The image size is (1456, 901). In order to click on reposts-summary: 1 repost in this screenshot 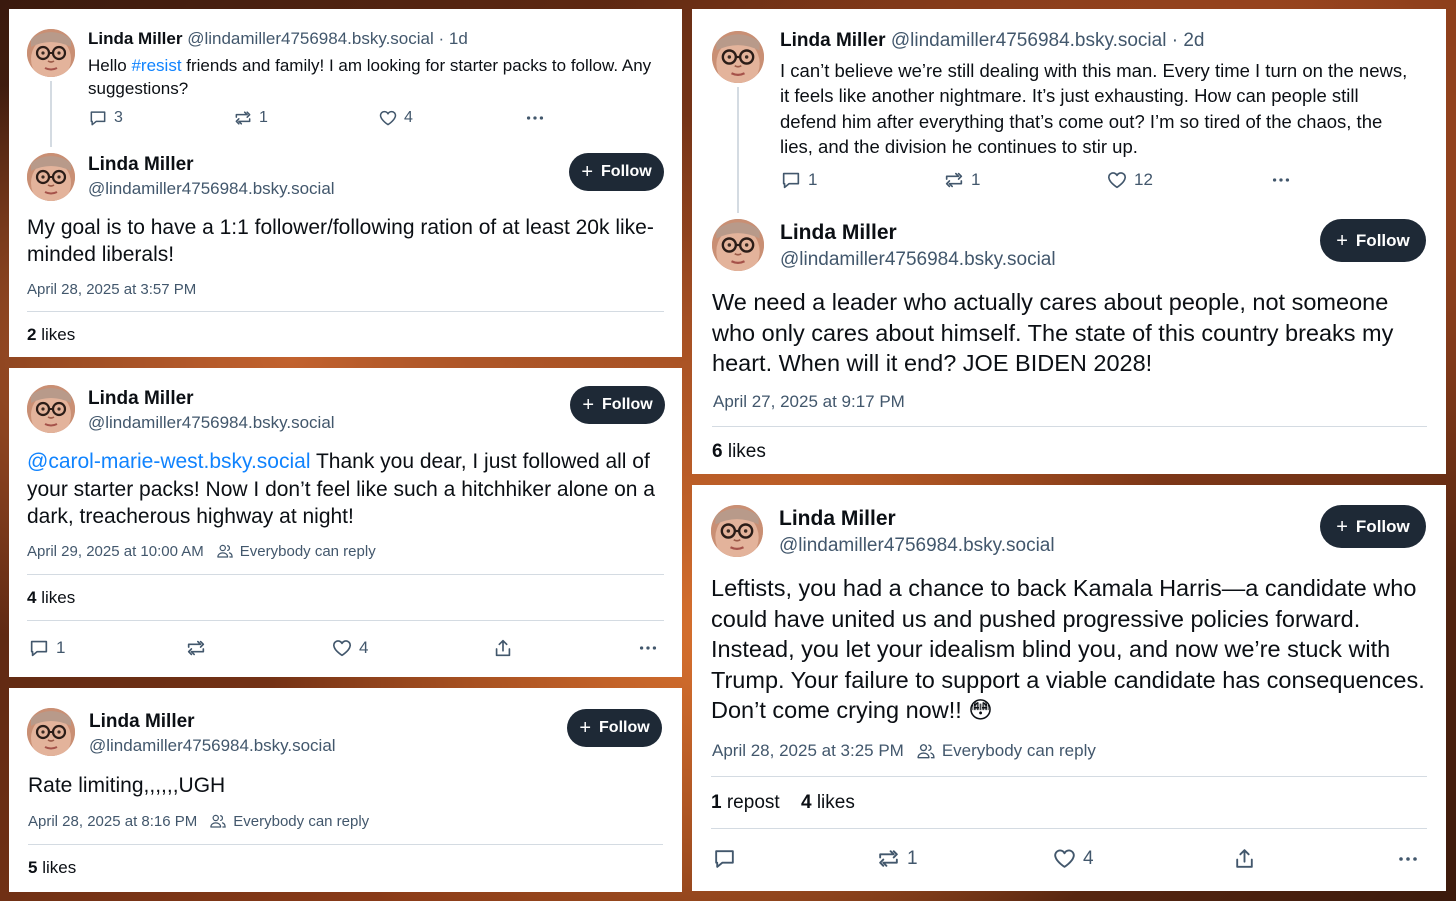, I will do `click(745, 802)`.